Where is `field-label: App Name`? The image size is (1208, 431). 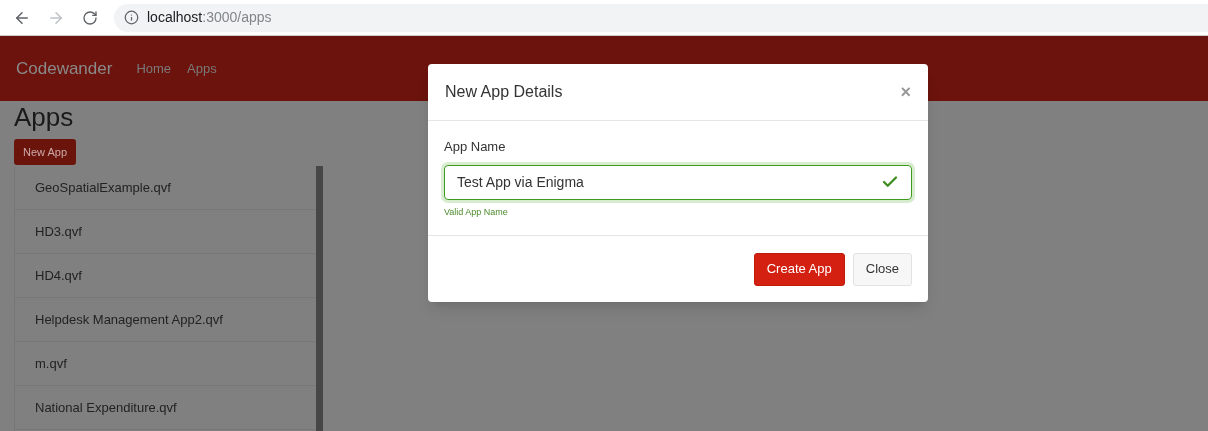 field-label: App Name is located at coordinates (475, 147).